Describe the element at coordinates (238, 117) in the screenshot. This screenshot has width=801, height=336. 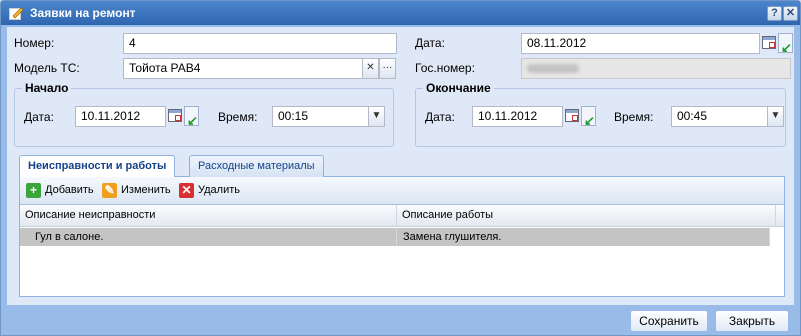
I see `start-time-label: Время:` at that location.